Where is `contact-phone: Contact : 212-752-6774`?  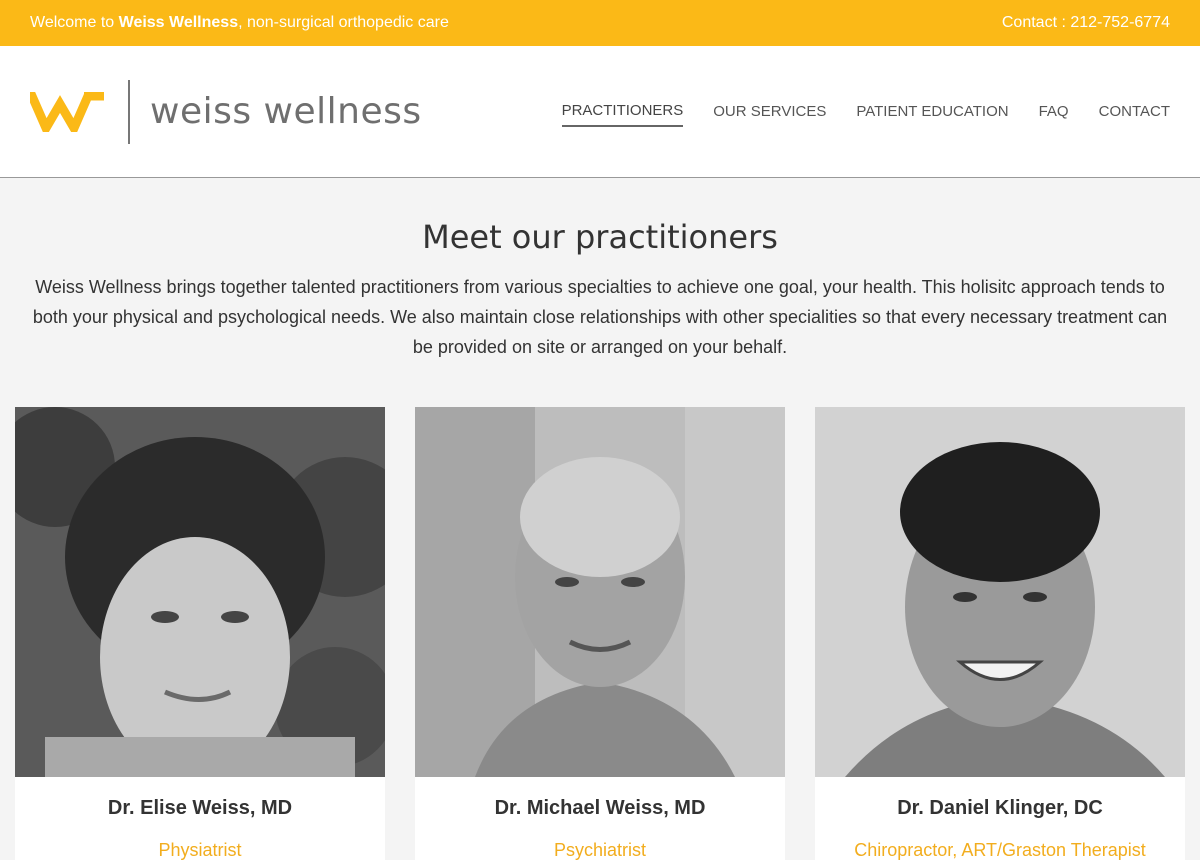
contact-phone: Contact : 212-752-6774 is located at coordinates (1086, 23).